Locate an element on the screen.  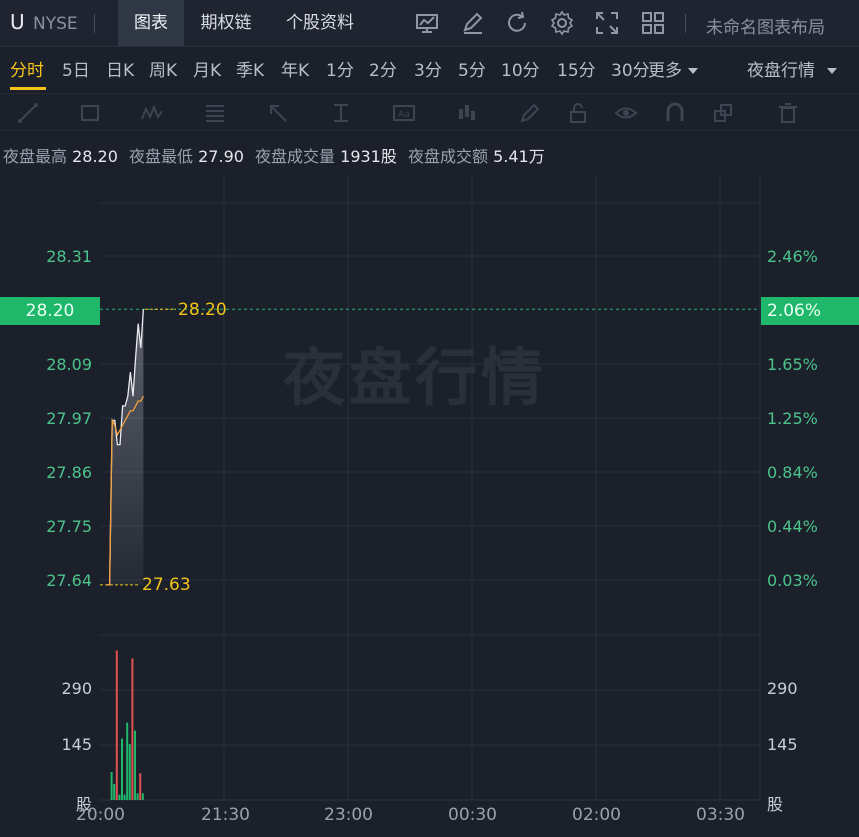
price-area is located at coordinates (125, 447).